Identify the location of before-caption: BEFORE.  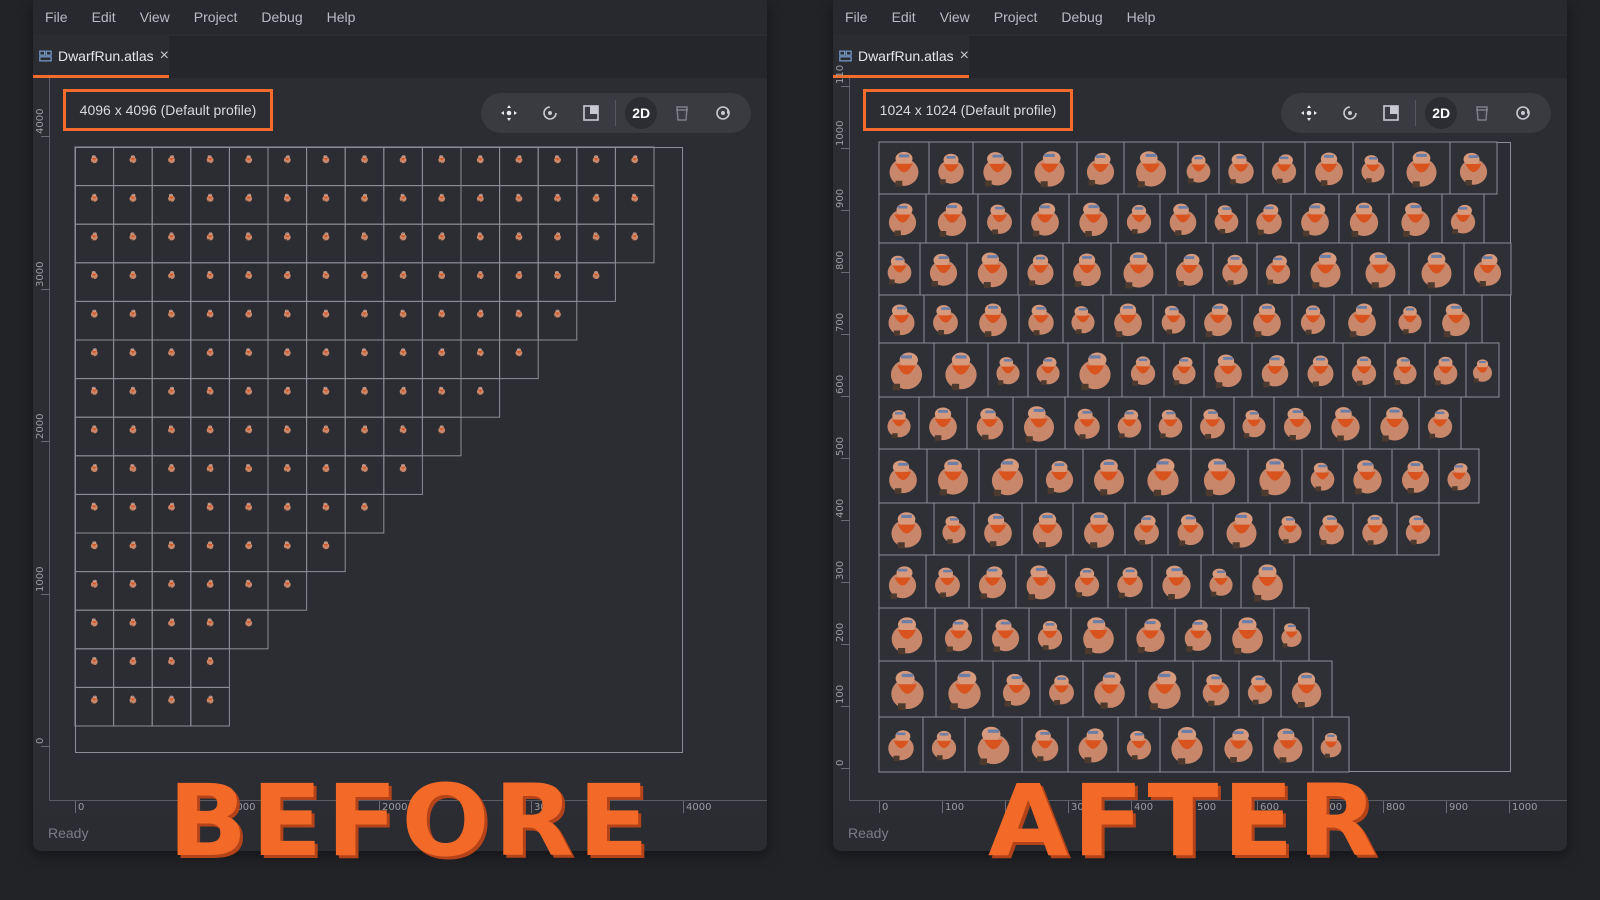
(410, 821).